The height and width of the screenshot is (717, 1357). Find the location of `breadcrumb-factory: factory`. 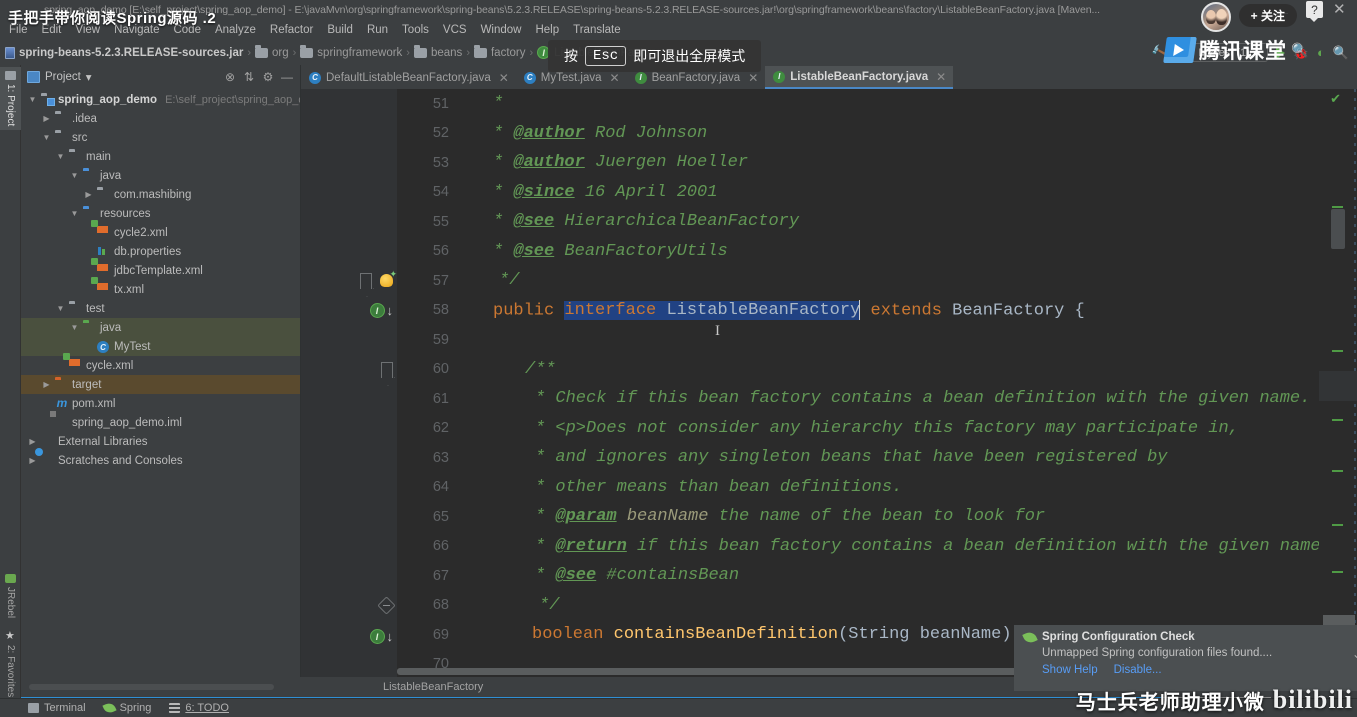

breadcrumb-factory: factory is located at coordinates (500, 52).